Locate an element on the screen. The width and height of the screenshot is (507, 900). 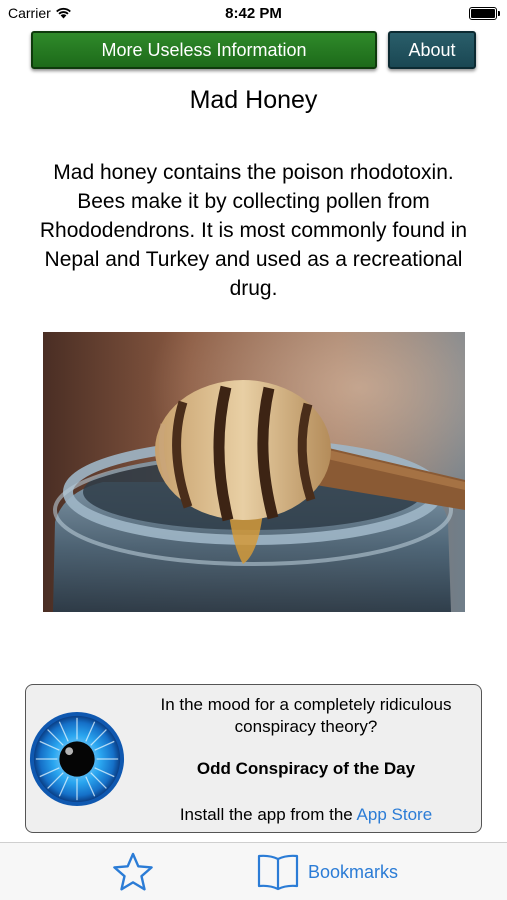
battery-icon is located at coordinates (484, 13).